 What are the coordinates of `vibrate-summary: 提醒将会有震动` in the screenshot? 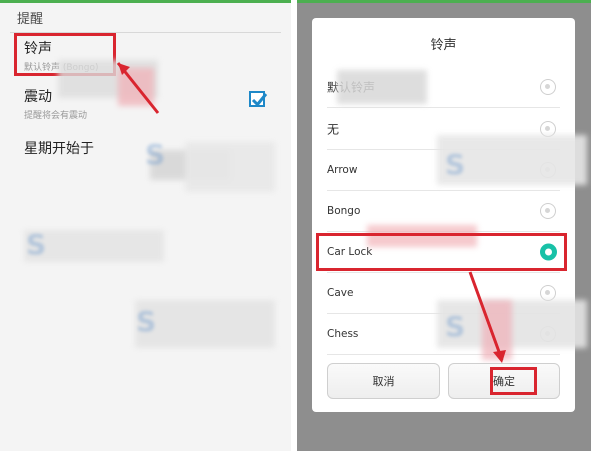 It's located at (56, 116).